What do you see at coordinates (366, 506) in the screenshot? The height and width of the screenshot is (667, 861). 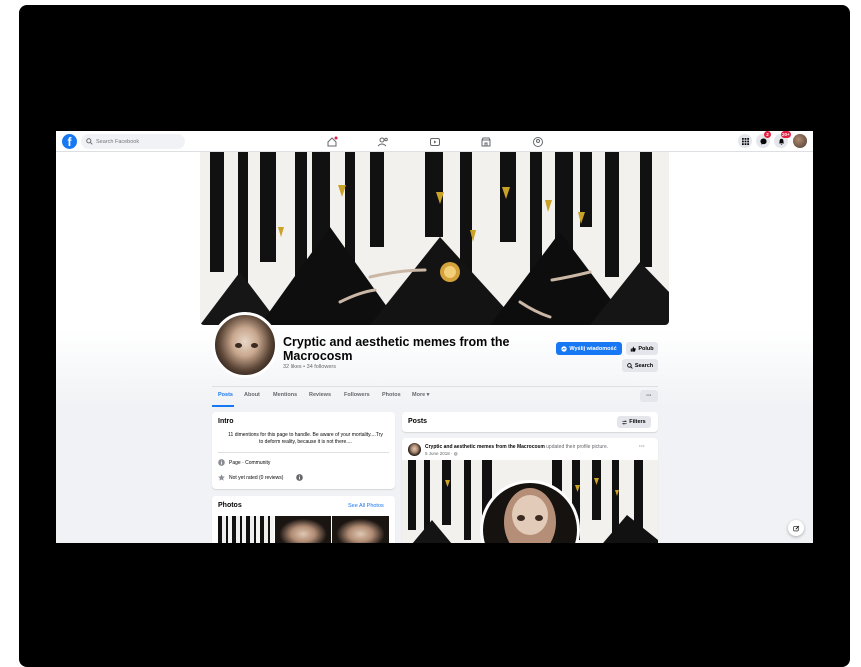 I see `see-all-photos-link: See All Photos` at bounding box center [366, 506].